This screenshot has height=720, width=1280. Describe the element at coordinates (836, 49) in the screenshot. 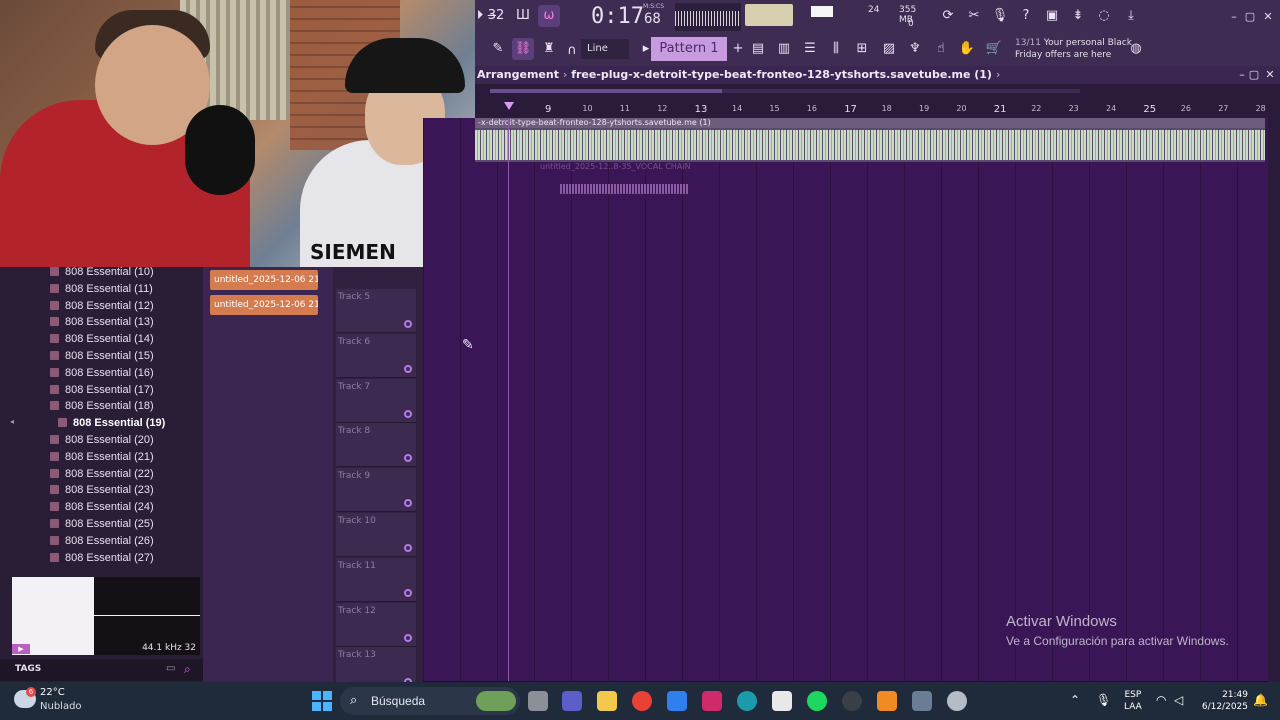

I see `mixer-icon: ⫼` at that location.